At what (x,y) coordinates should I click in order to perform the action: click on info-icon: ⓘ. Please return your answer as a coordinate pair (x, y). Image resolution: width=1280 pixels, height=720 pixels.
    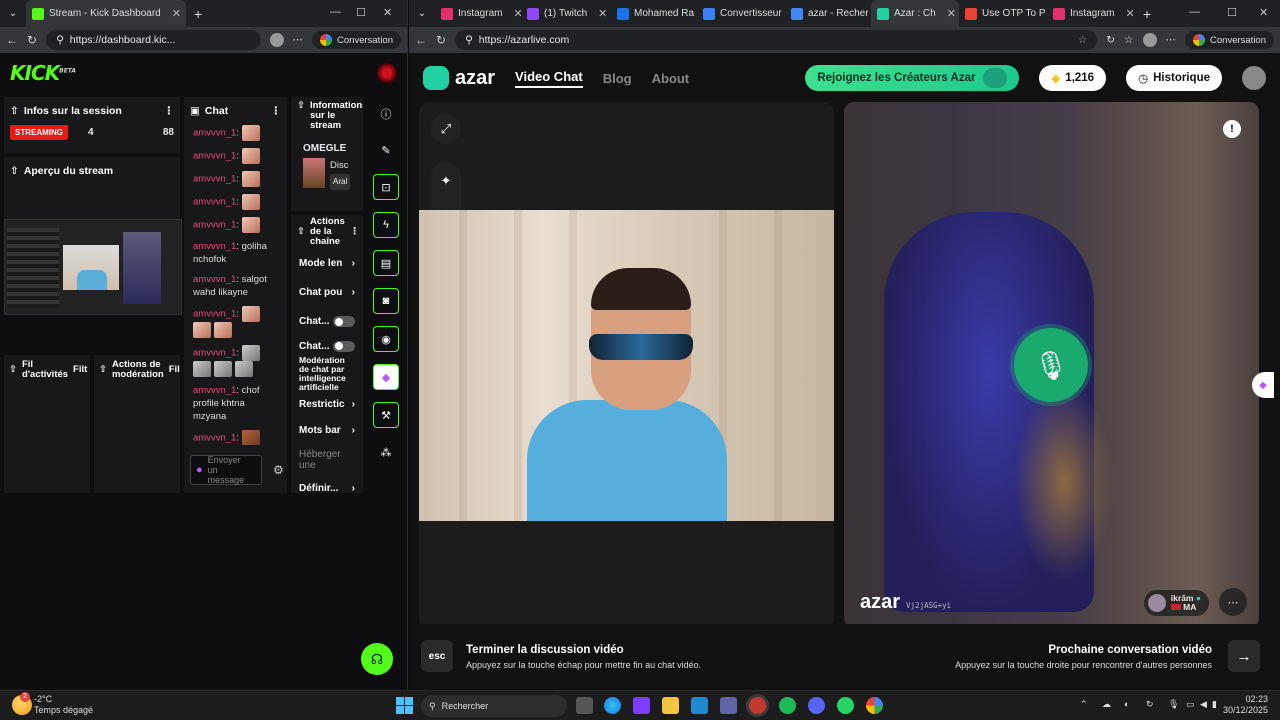
    Looking at the image, I should click on (386, 114).